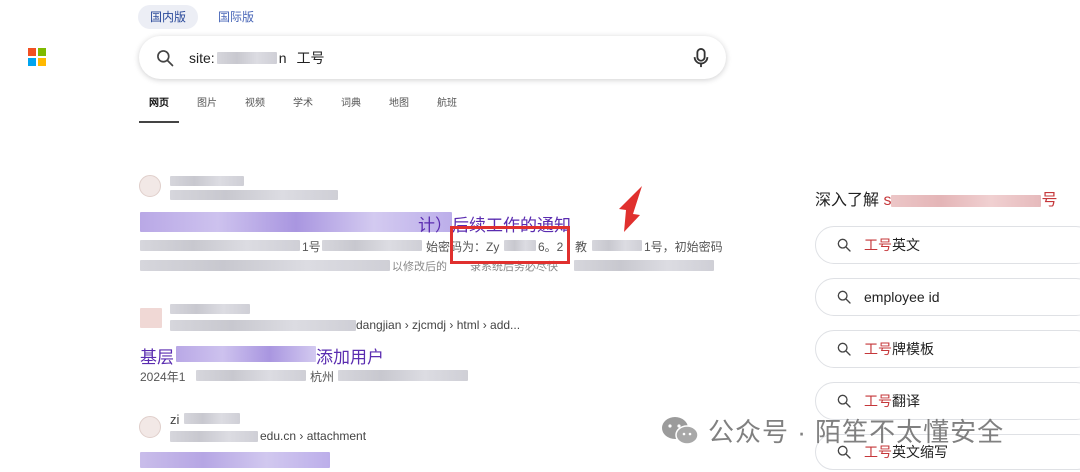 Image resolution: width=1080 pixels, height=472 pixels. I want to click on result-title-link: 添加用户, so click(350, 355).